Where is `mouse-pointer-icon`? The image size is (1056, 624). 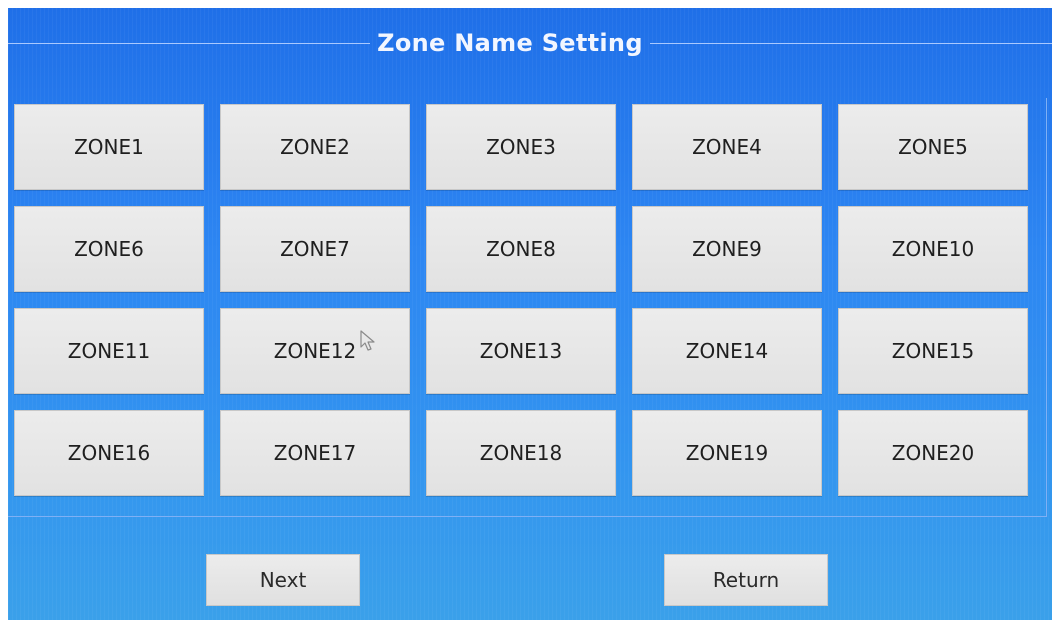 mouse-pointer-icon is located at coordinates (367, 340).